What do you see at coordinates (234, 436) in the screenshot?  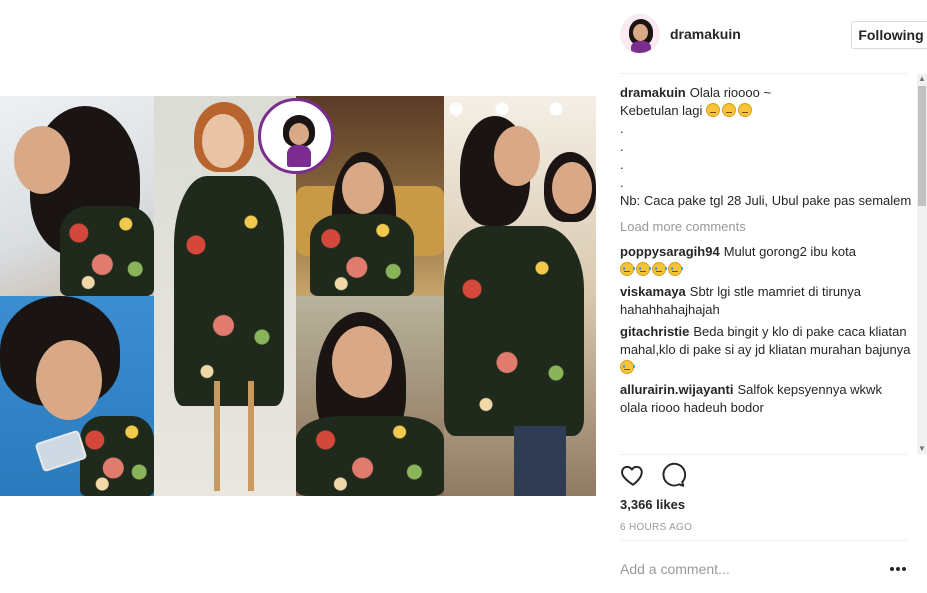 I see `wooden-stool` at bounding box center [234, 436].